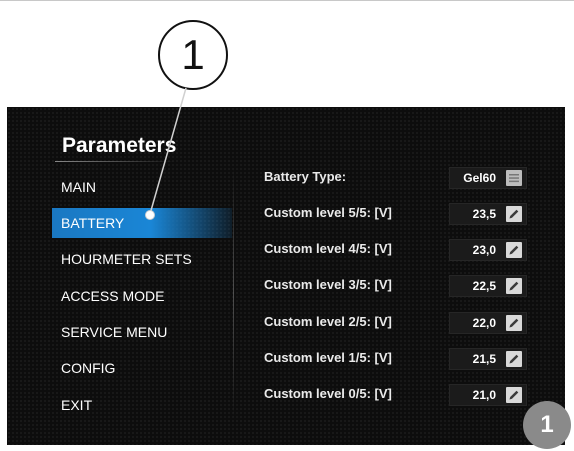 The height and width of the screenshot is (451, 574). I want to click on title-underline, so click(115, 161).